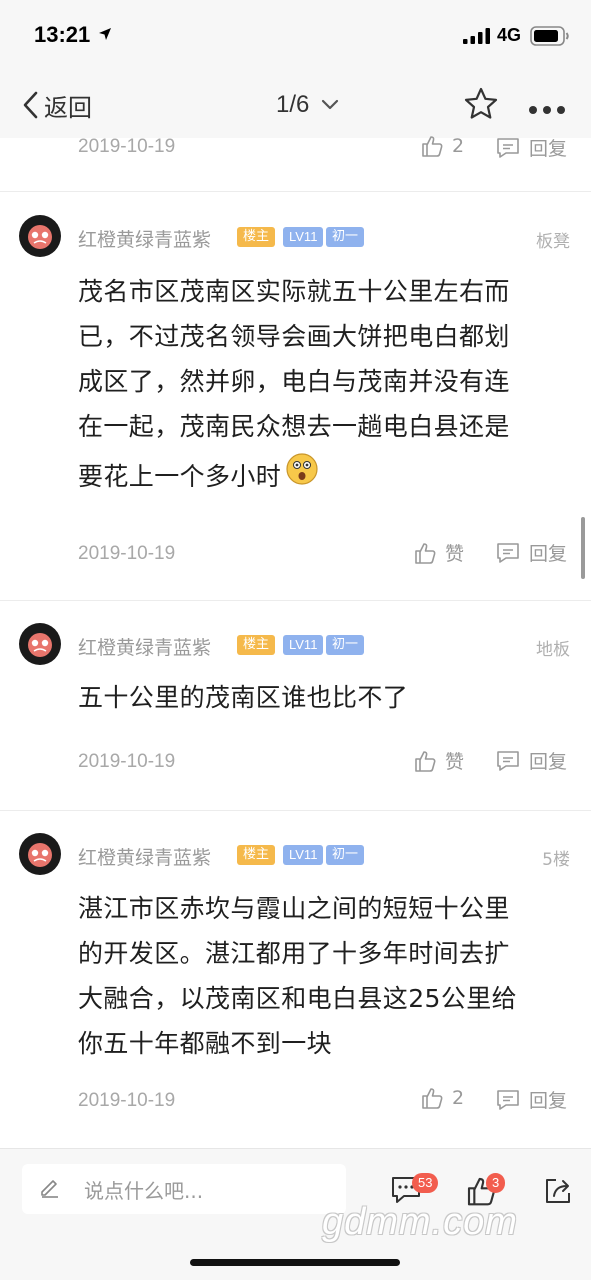 This screenshot has width=591, height=1280. What do you see at coordinates (330, 104) in the screenshot?
I see `chevron-down-icon` at bounding box center [330, 104].